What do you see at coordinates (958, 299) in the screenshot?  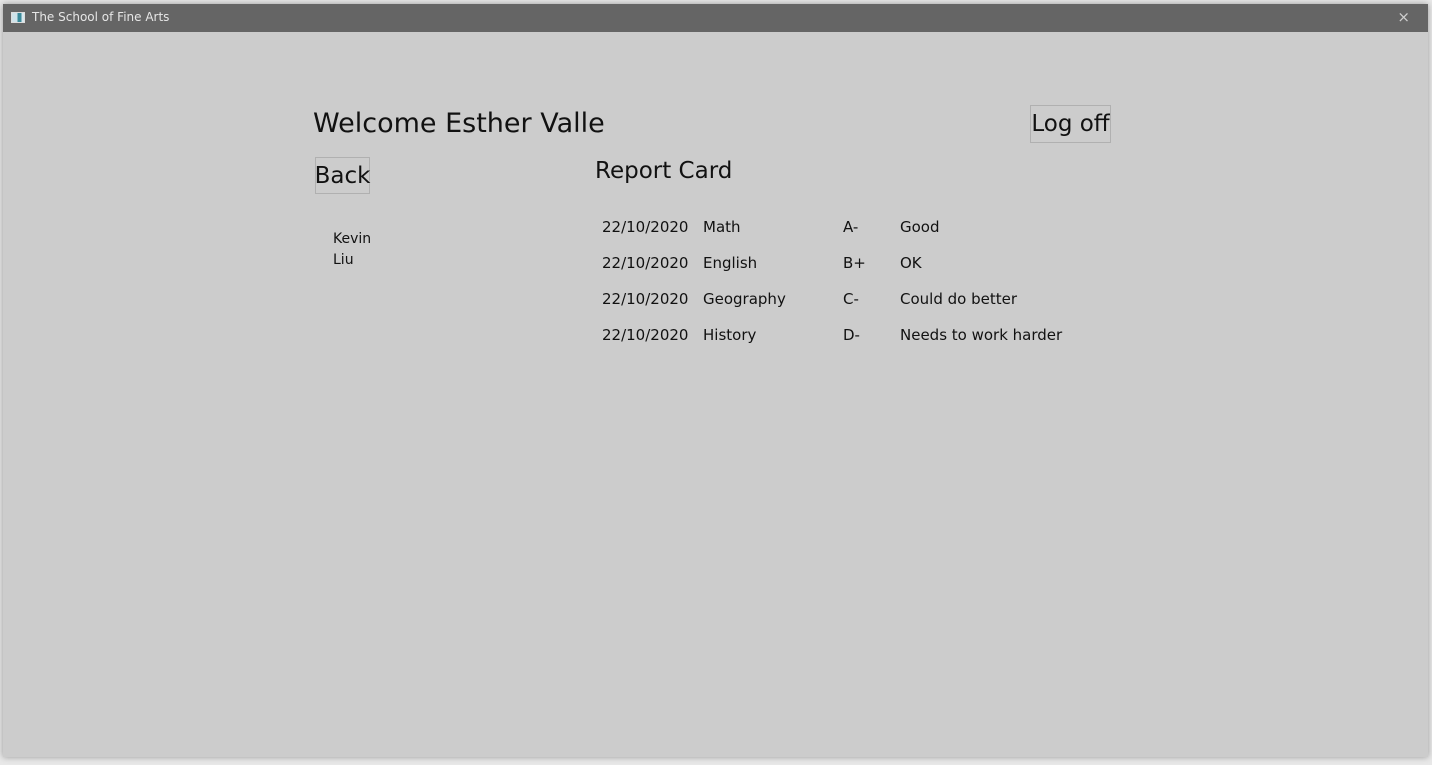 I see `cell-comment: Could do better` at bounding box center [958, 299].